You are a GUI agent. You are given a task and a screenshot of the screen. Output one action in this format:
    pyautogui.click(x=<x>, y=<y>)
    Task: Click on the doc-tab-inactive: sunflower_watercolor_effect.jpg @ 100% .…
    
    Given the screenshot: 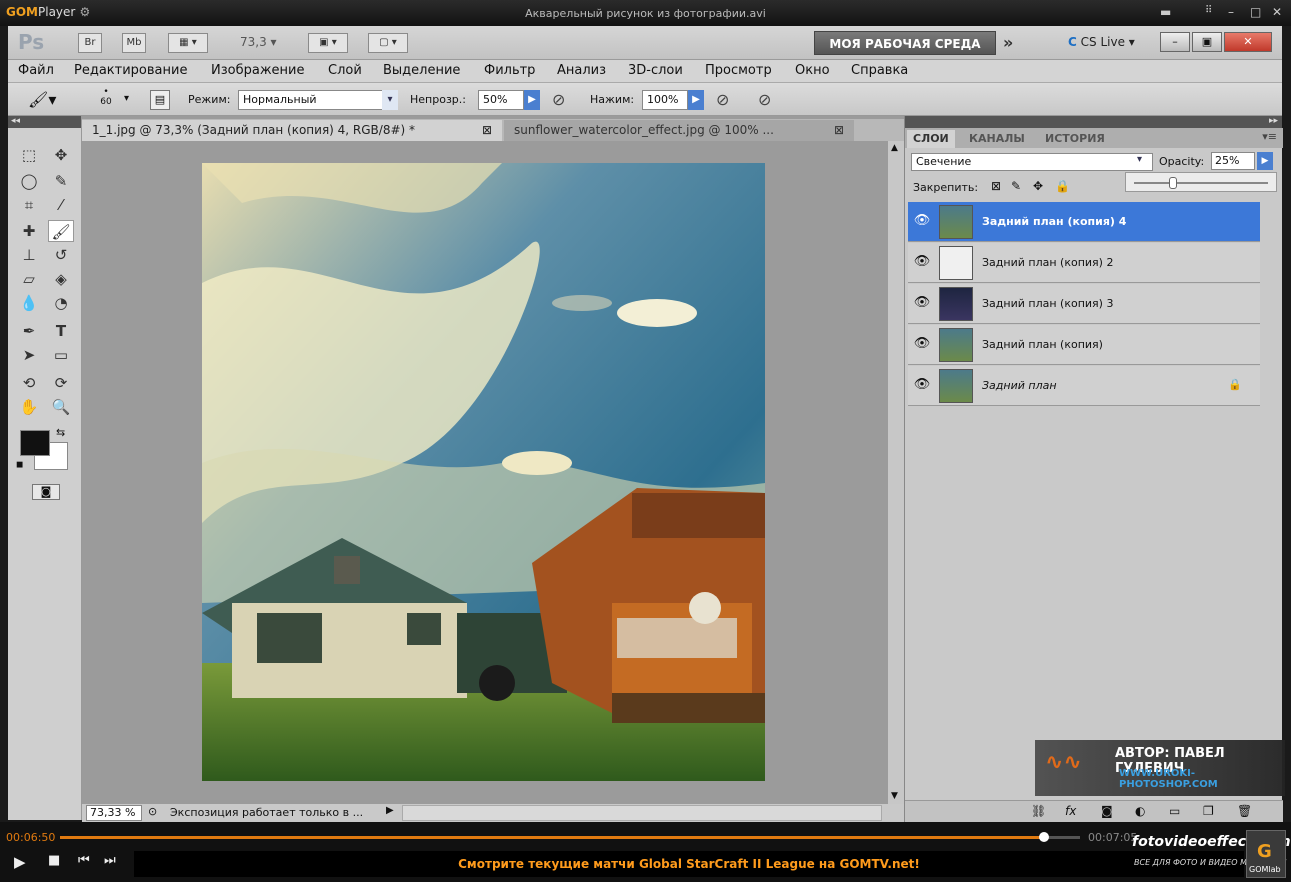 What is the action you would take?
    pyautogui.click(x=679, y=130)
    